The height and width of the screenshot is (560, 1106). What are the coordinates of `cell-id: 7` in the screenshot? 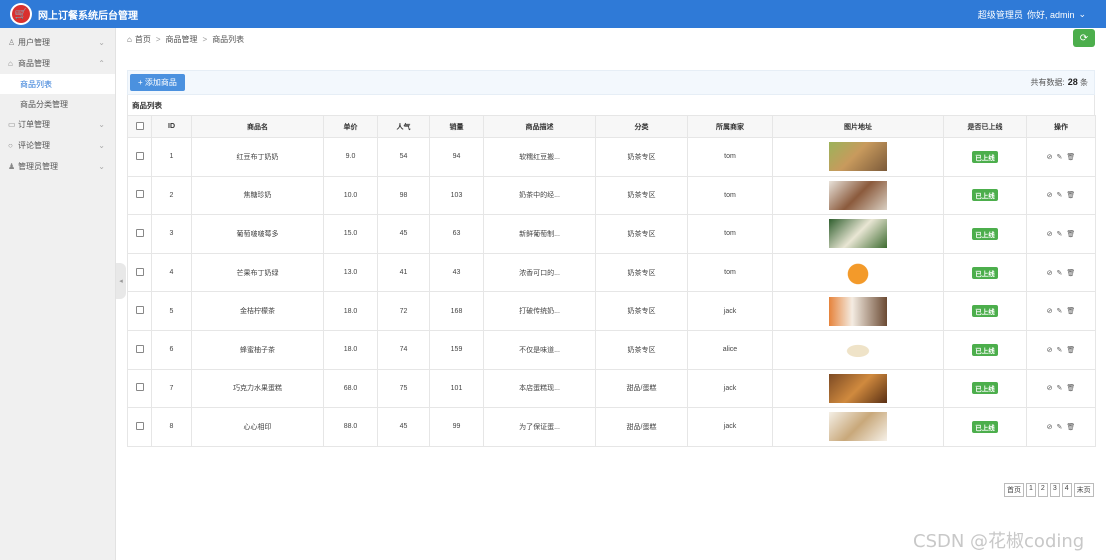 It's located at (171, 388).